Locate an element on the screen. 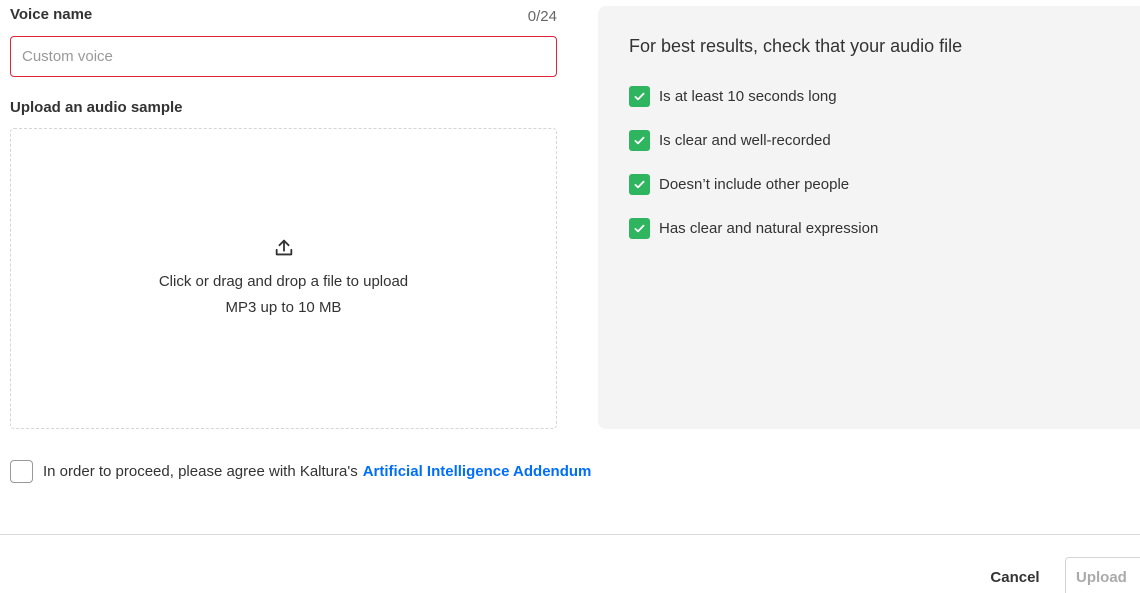 This screenshot has height=593, width=1140. tip-text: Is at least 10 seconds long is located at coordinates (748, 96).